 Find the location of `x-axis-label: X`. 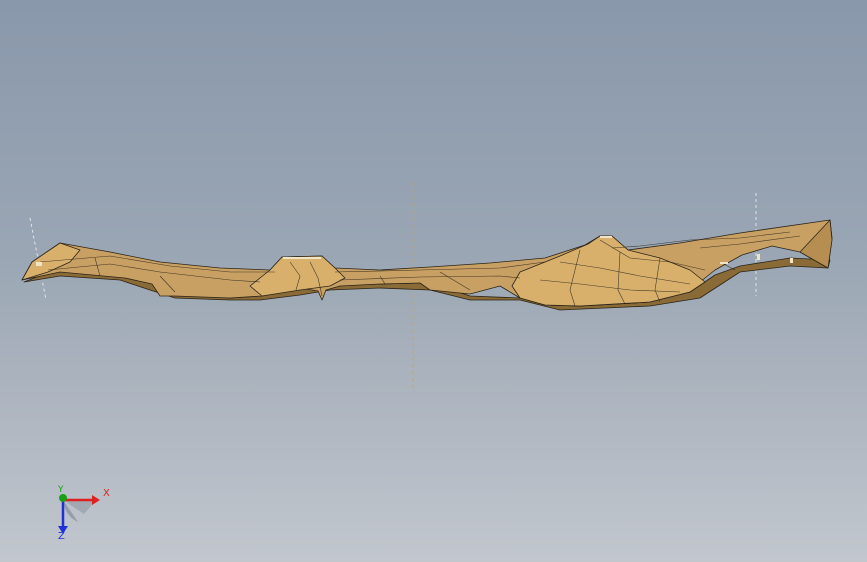

x-axis-label: X is located at coordinates (106, 493).